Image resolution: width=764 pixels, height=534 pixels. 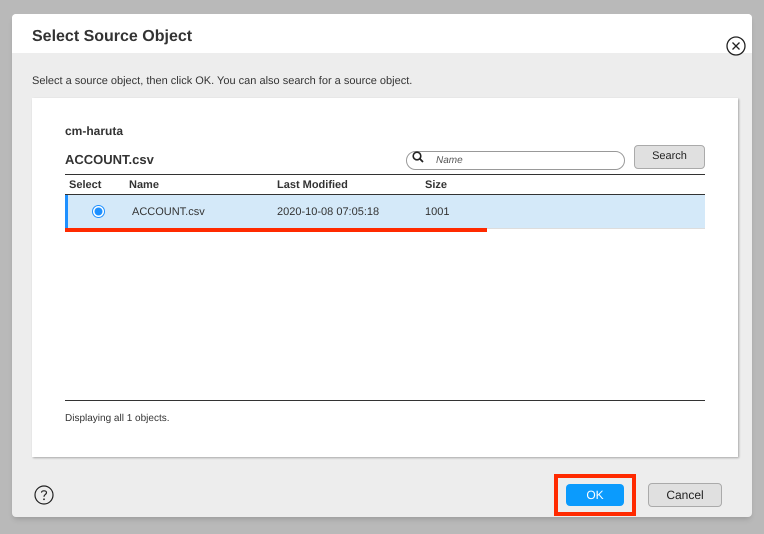 What do you see at coordinates (669, 156) in the screenshot?
I see `search-button: Search` at bounding box center [669, 156].